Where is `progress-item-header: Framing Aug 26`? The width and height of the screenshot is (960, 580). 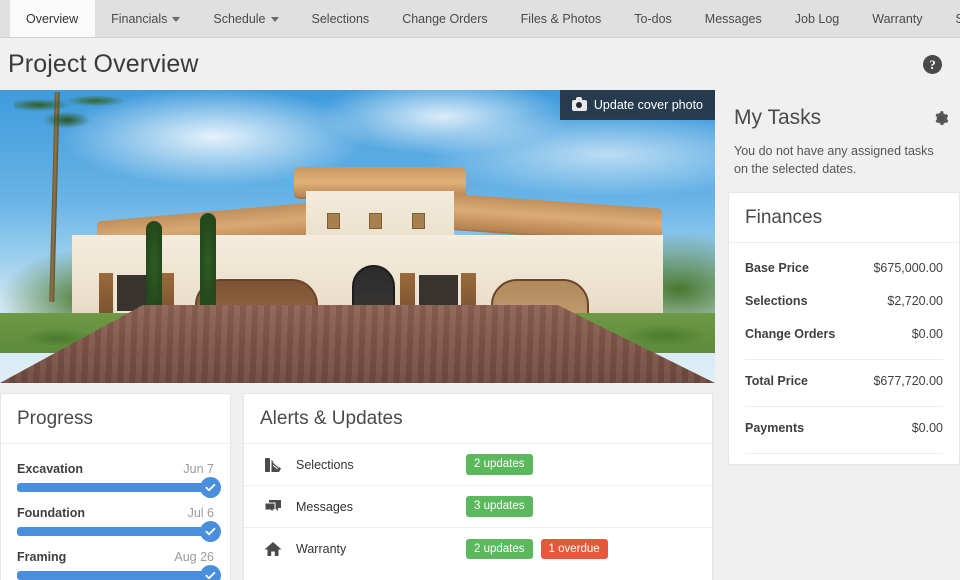 progress-item-header: Framing Aug 26 is located at coordinates (115, 557).